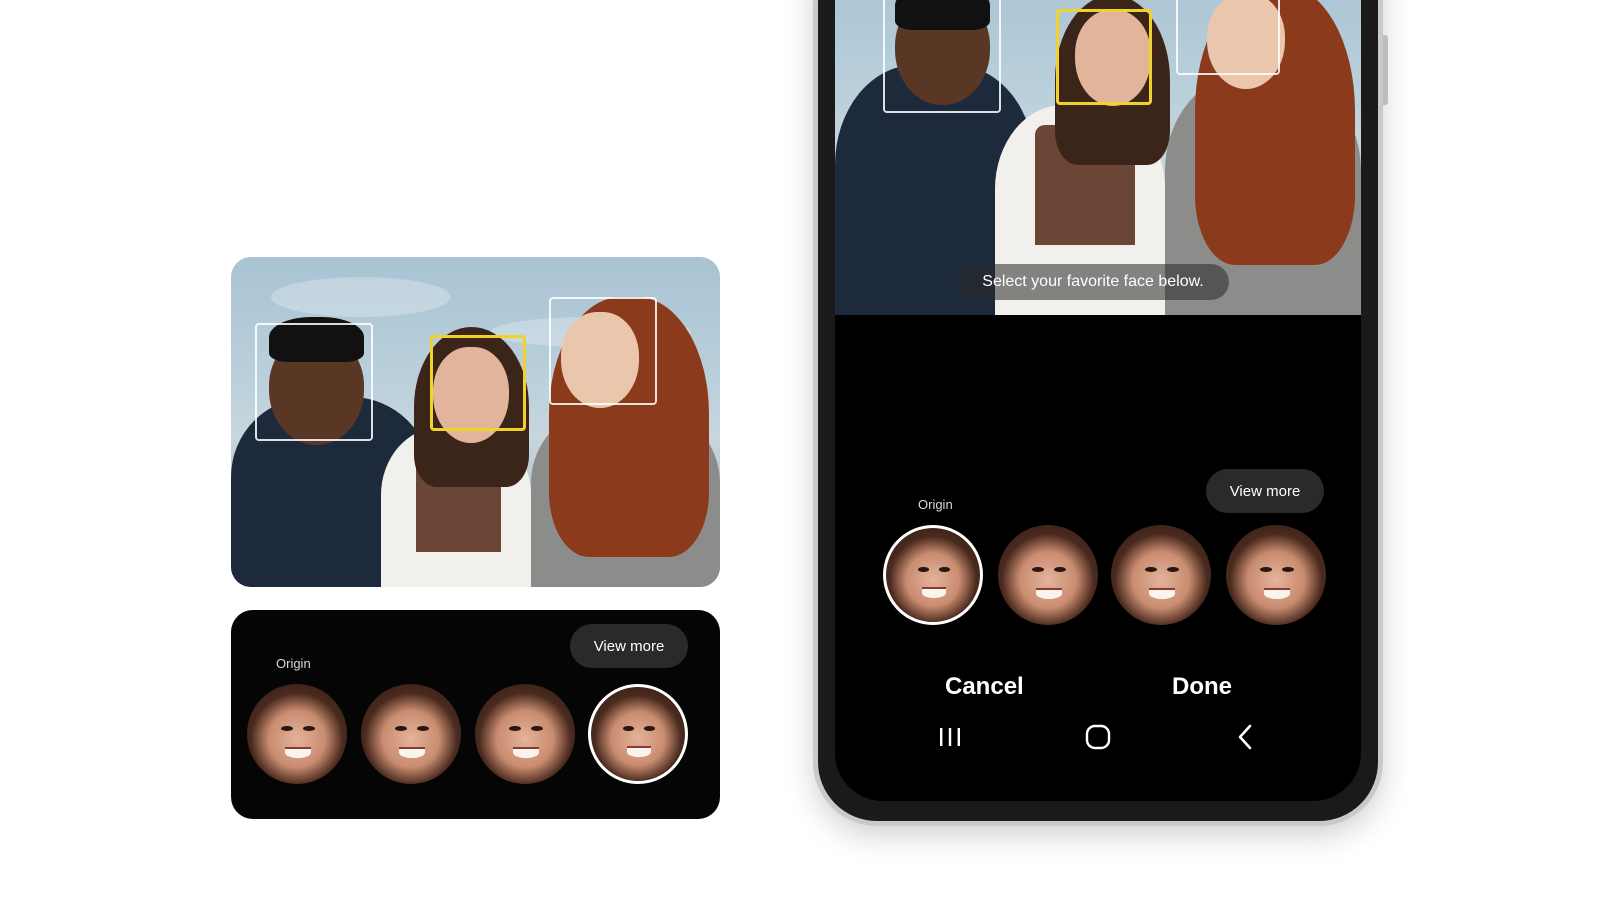 Image resolution: width=1600 pixels, height=900 pixels. What do you see at coordinates (297, 734) in the screenshot?
I see `face-option-origin` at bounding box center [297, 734].